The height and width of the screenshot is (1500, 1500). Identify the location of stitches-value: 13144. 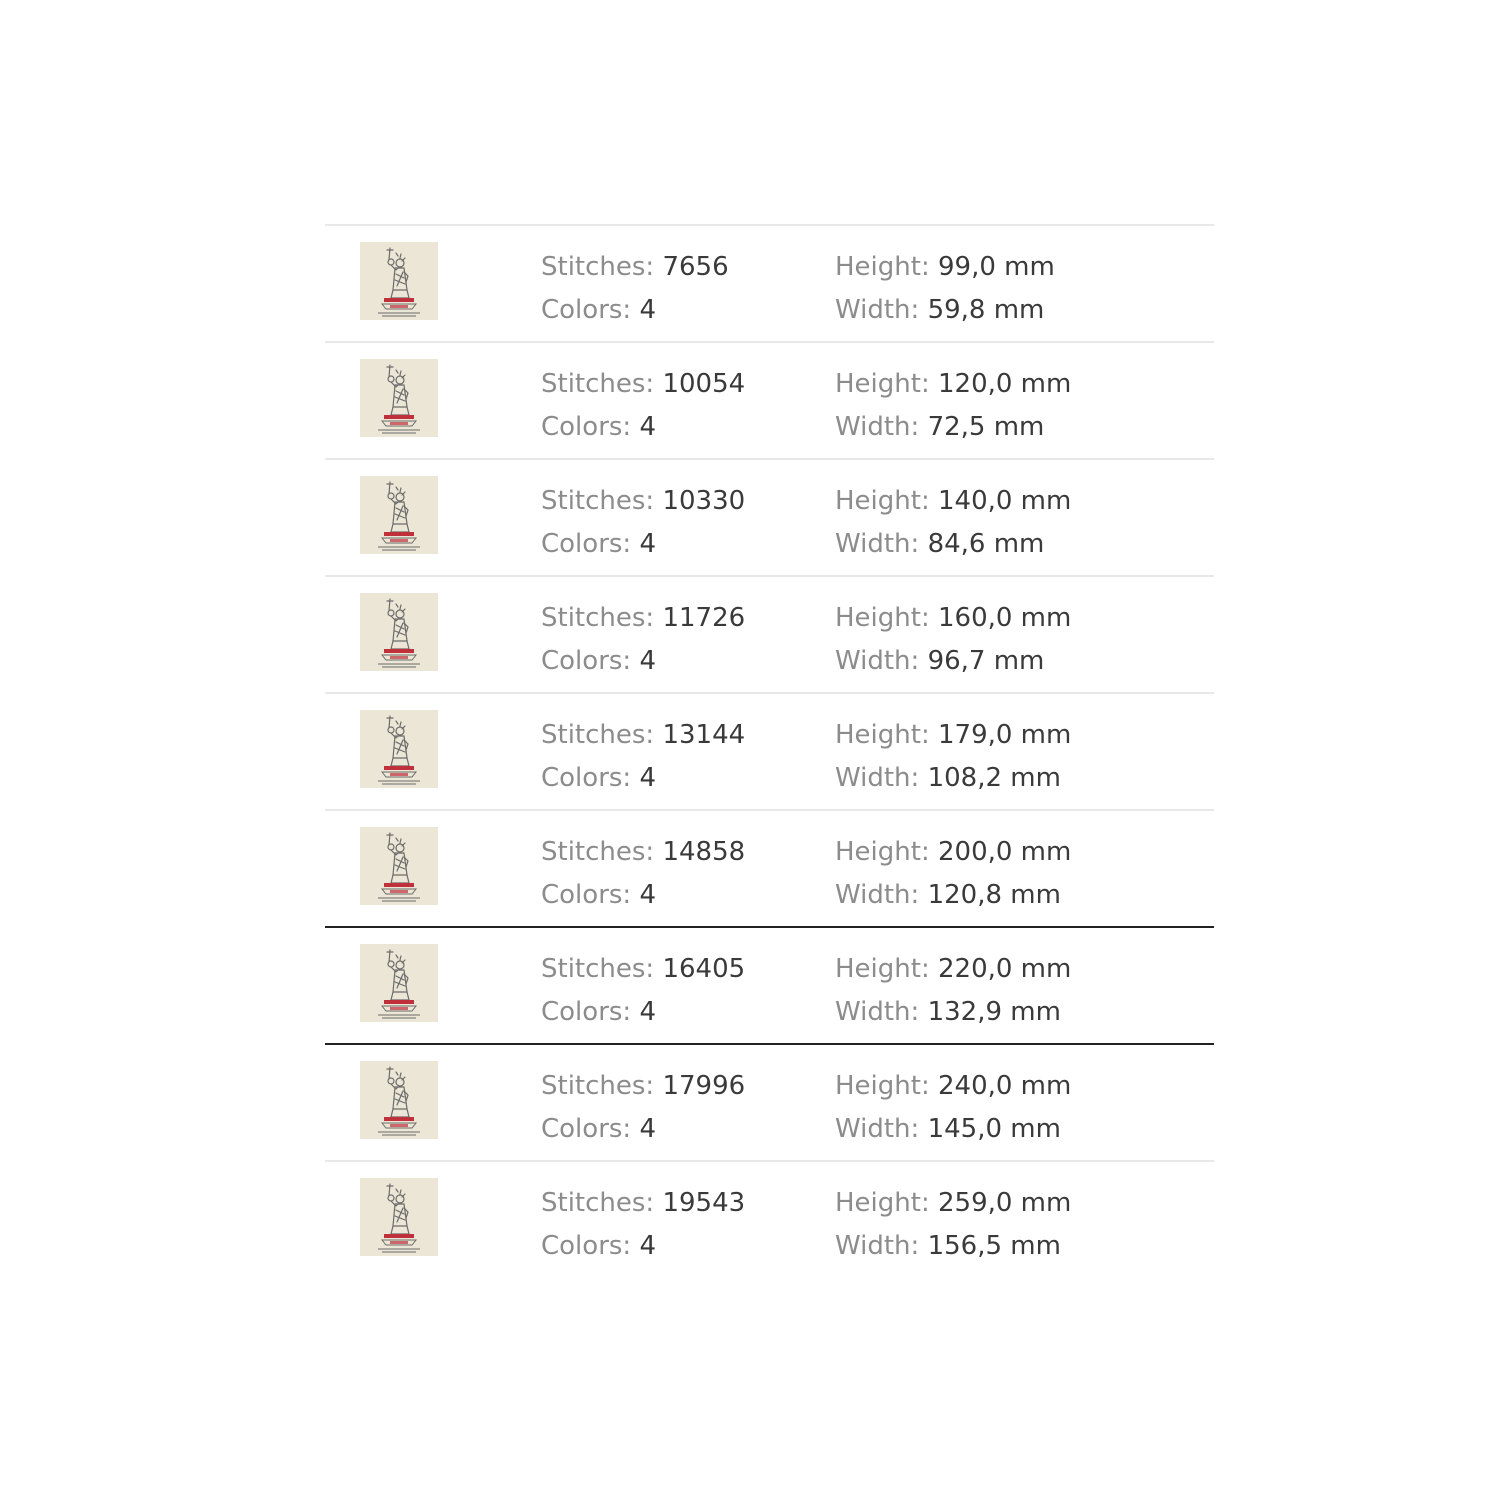
(704, 735).